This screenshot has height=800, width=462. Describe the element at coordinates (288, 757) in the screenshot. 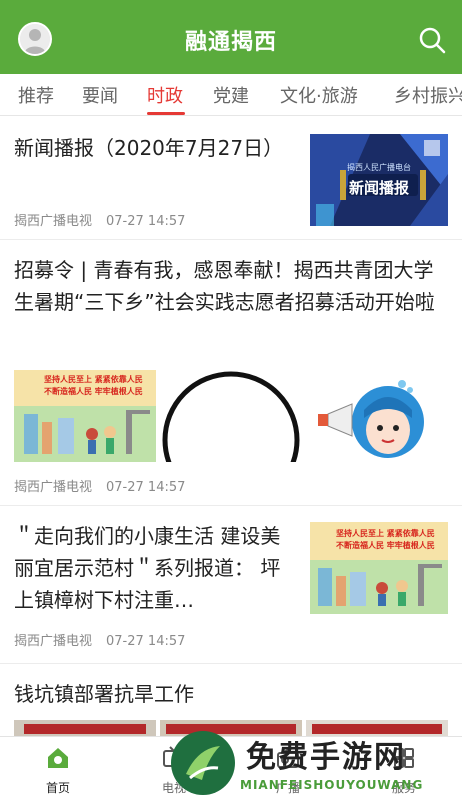

I see `radio-icon` at that location.